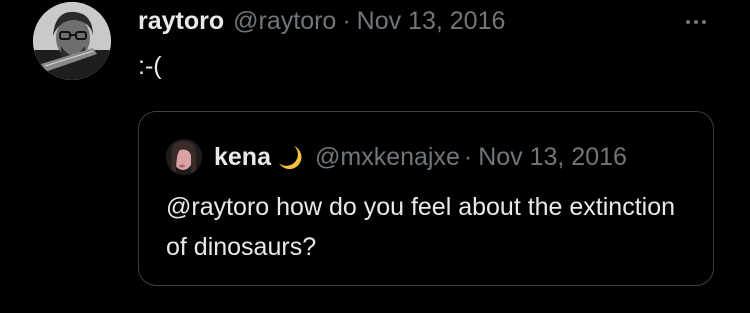  What do you see at coordinates (289, 157) in the screenshot?
I see `crescent-moon-icon` at bounding box center [289, 157].